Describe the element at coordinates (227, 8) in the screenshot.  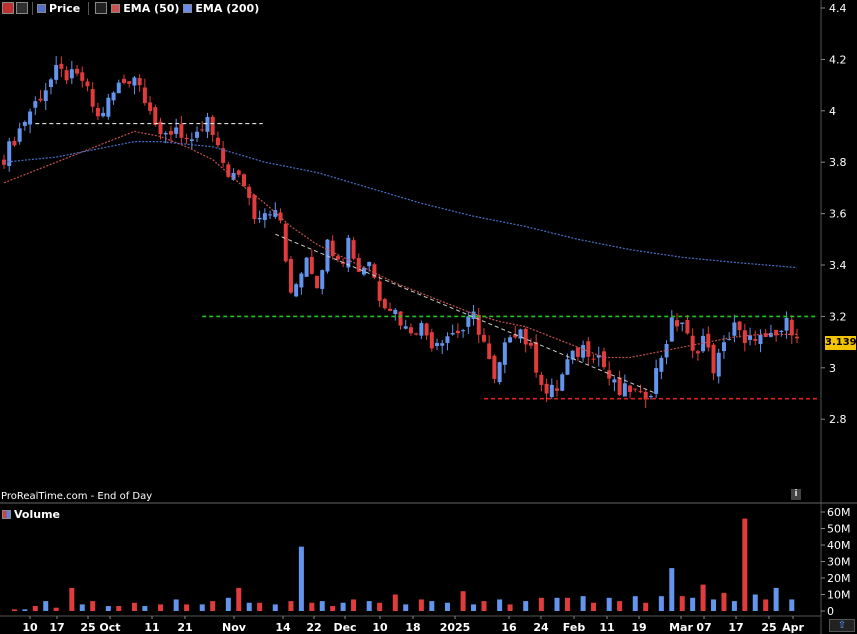
I see `ema200-legend-label: EMA (200)` at that location.